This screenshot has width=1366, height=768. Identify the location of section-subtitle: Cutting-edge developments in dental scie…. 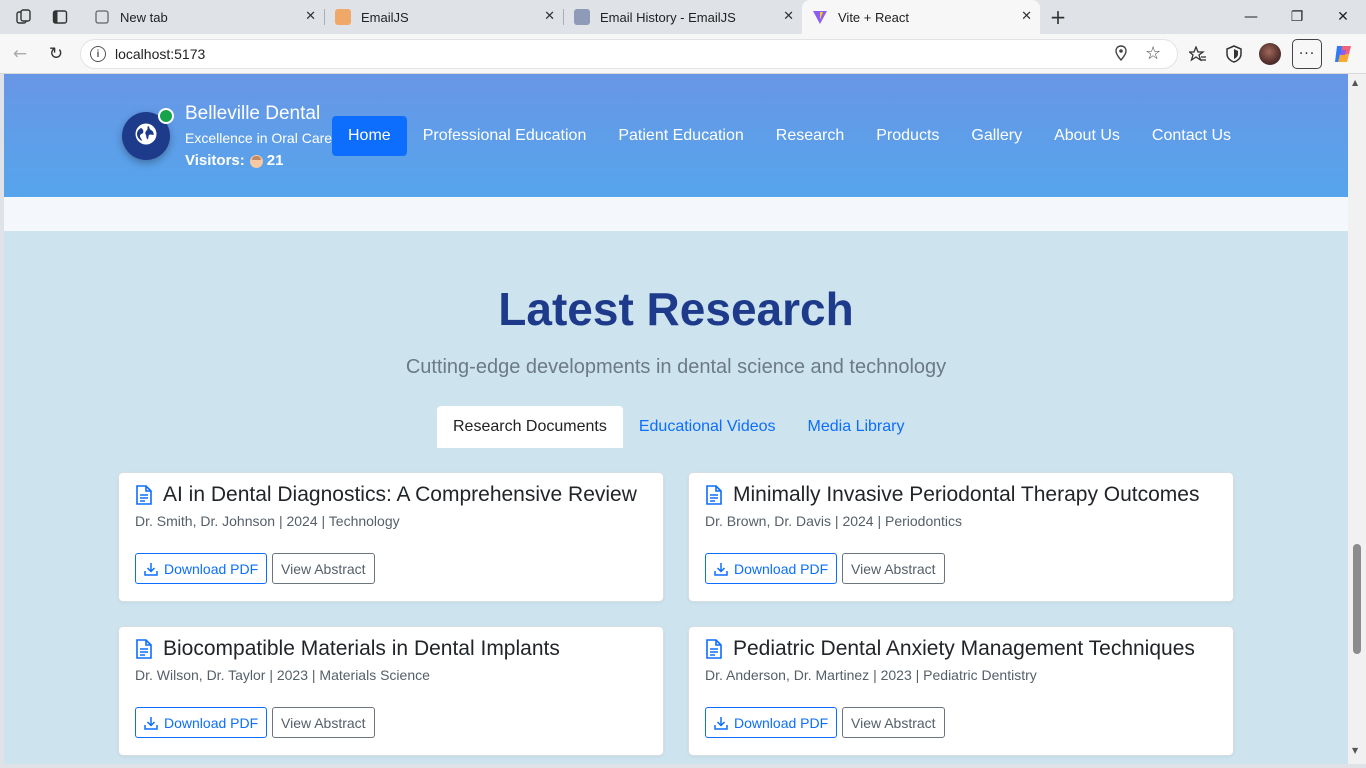
(676, 367).